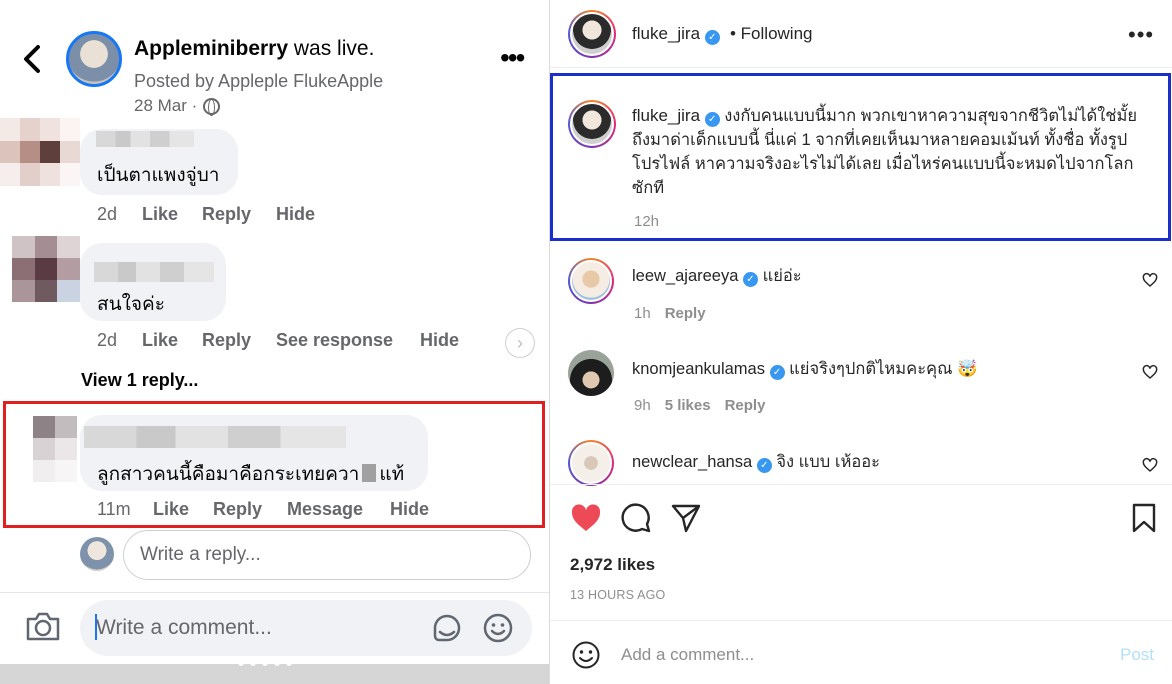 This screenshot has height=684, width=1172. What do you see at coordinates (97, 554) in the screenshot?
I see `user-avatar` at bounding box center [97, 554].